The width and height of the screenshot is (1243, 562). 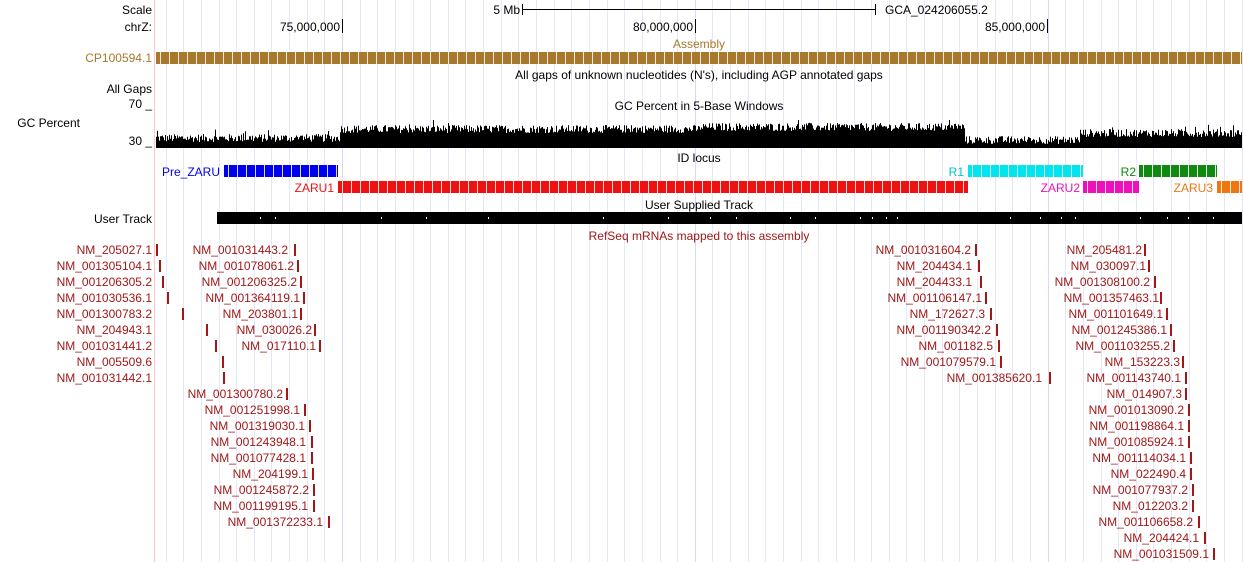 What do you see at coordinates (82, 250) in the screenshot?
I see `refseq-label: NM_205027.1` at bounding box center [82, 250].